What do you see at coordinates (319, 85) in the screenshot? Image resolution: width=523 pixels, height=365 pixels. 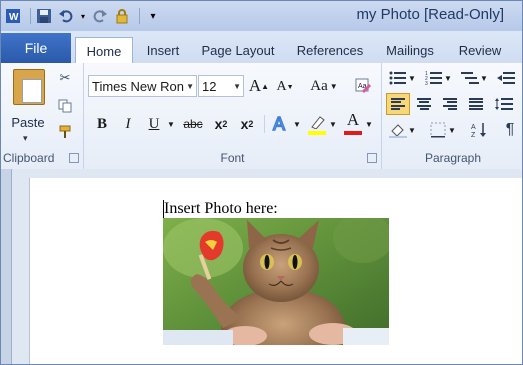 I see `change-case-label: Aa` at bounding box center [319, 85].